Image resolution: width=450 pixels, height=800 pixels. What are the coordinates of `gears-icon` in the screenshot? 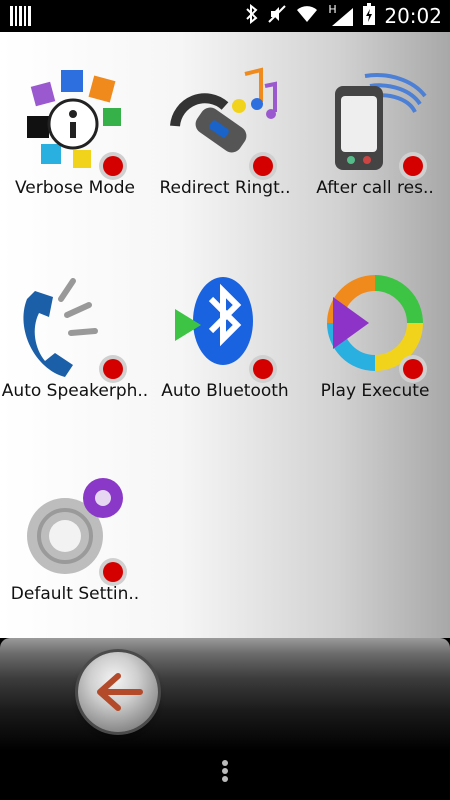 It's located at (75, 532).